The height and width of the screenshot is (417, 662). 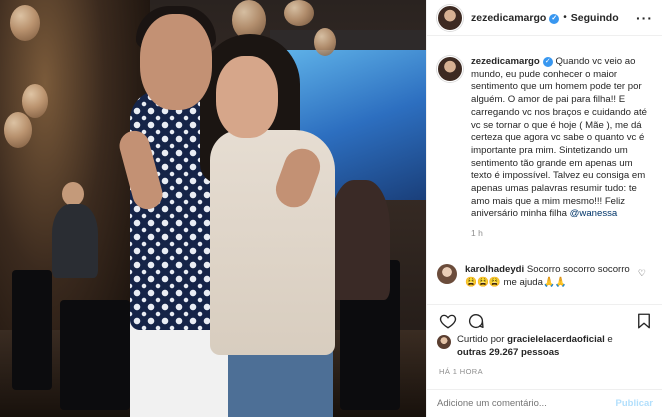 What do you see at coordinates (447, 274) in the screenshot?
I see `comment-avatar` at bounding box center [447, 274].